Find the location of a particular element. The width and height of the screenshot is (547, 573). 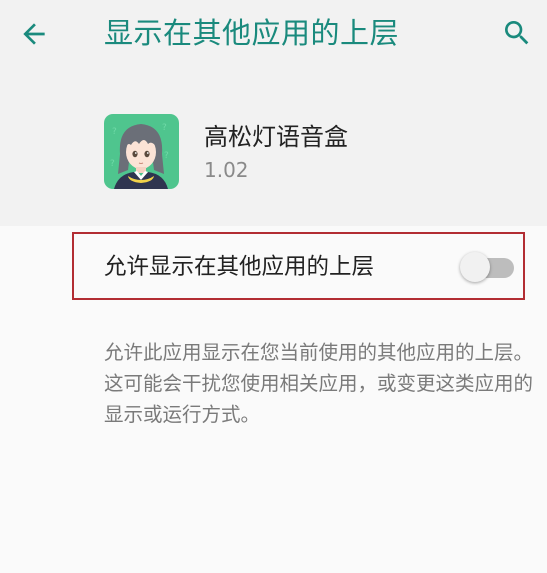

toolbar: 显示在其他应用的上层 is located at coordinates (273, 35).